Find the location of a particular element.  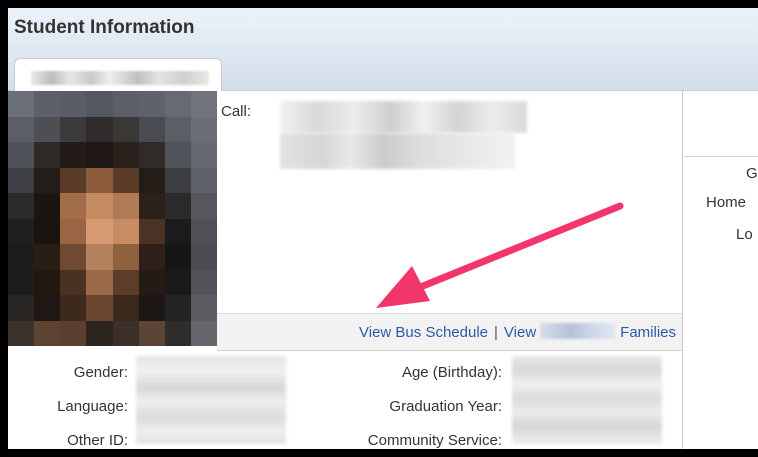

right-label-1: G is located at coordinates (752, 173).